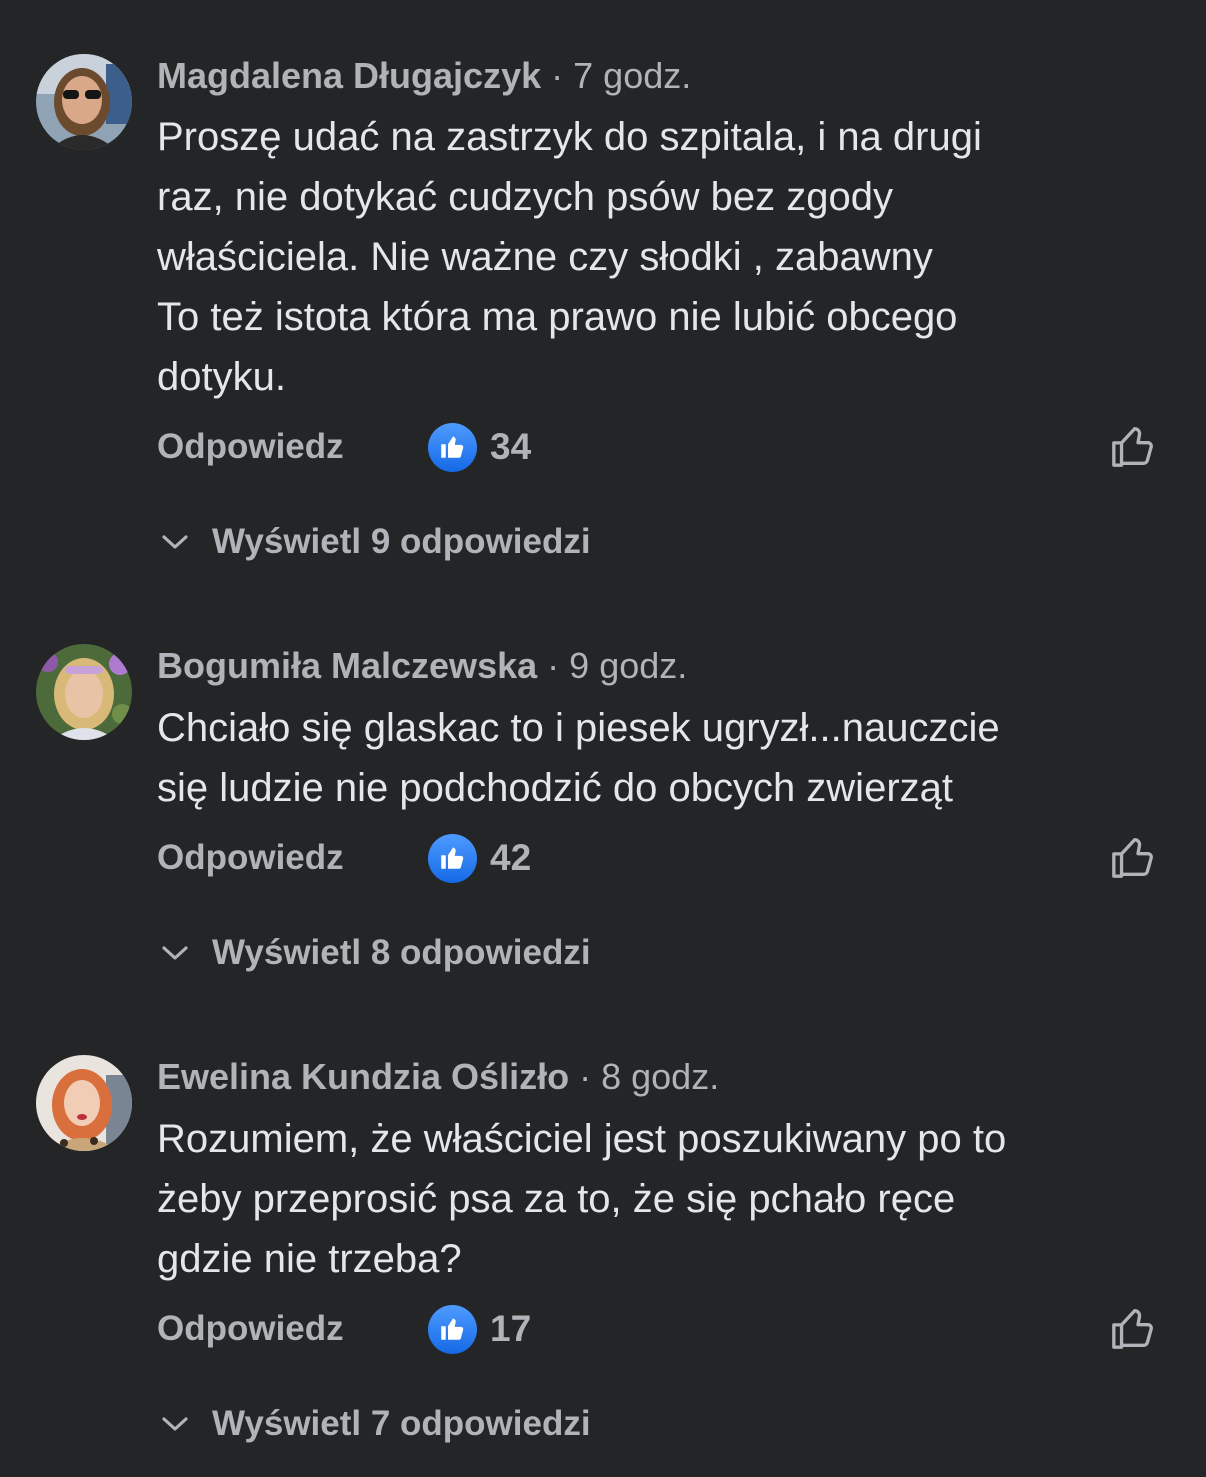 This screenshot has height=1477, width=1206. I want to click on timestamp: 7 godz., so click(632, 75).